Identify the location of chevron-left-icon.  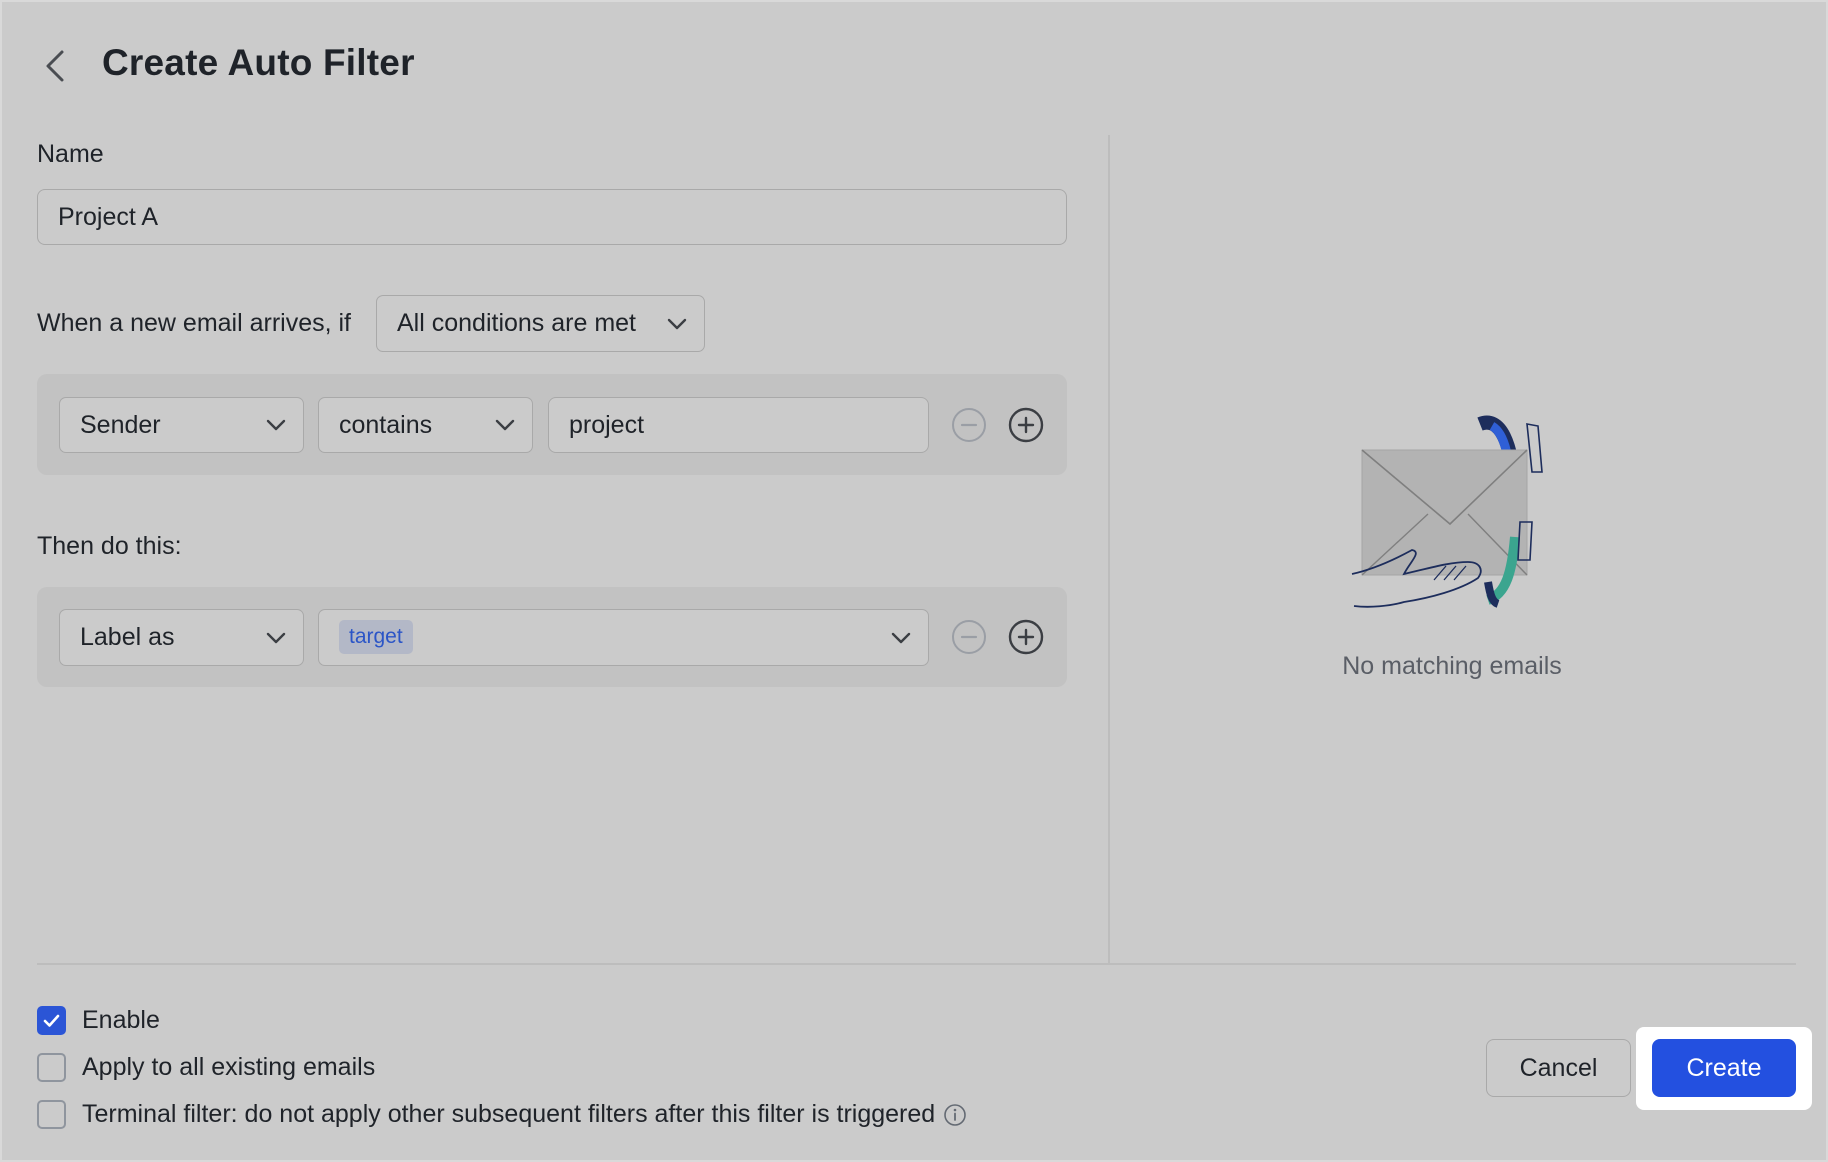
(55, 66).